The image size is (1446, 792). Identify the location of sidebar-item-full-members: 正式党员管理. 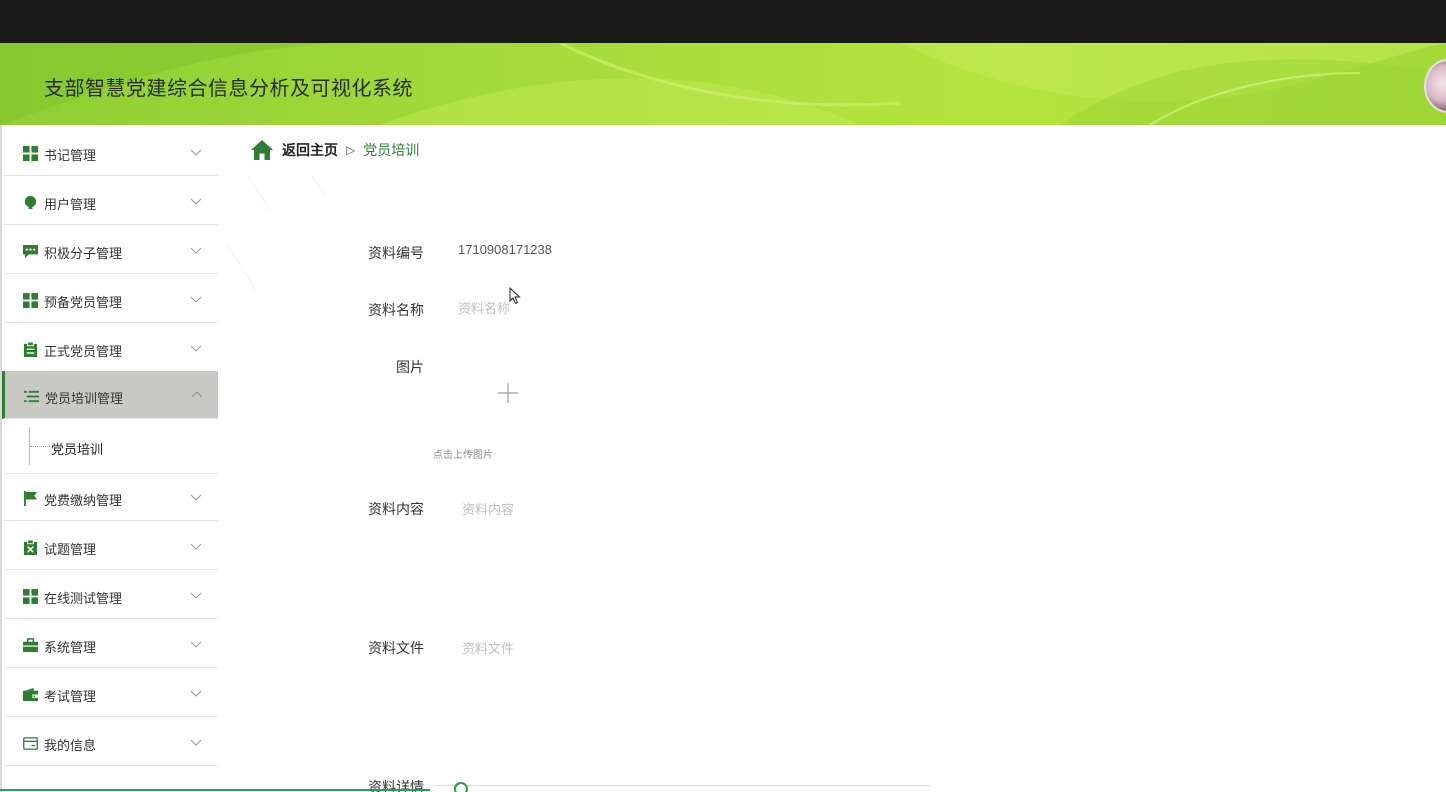
(111, 348).